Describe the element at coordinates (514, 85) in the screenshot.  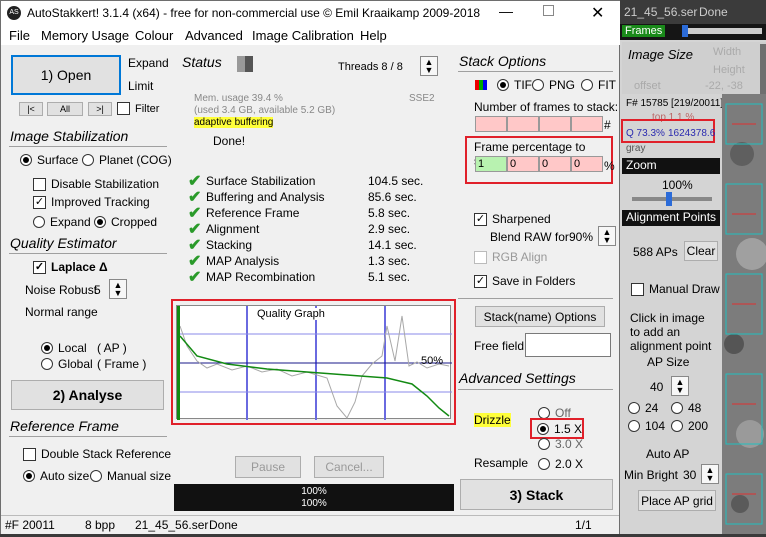
I see `tif-option: TIF` at that location.